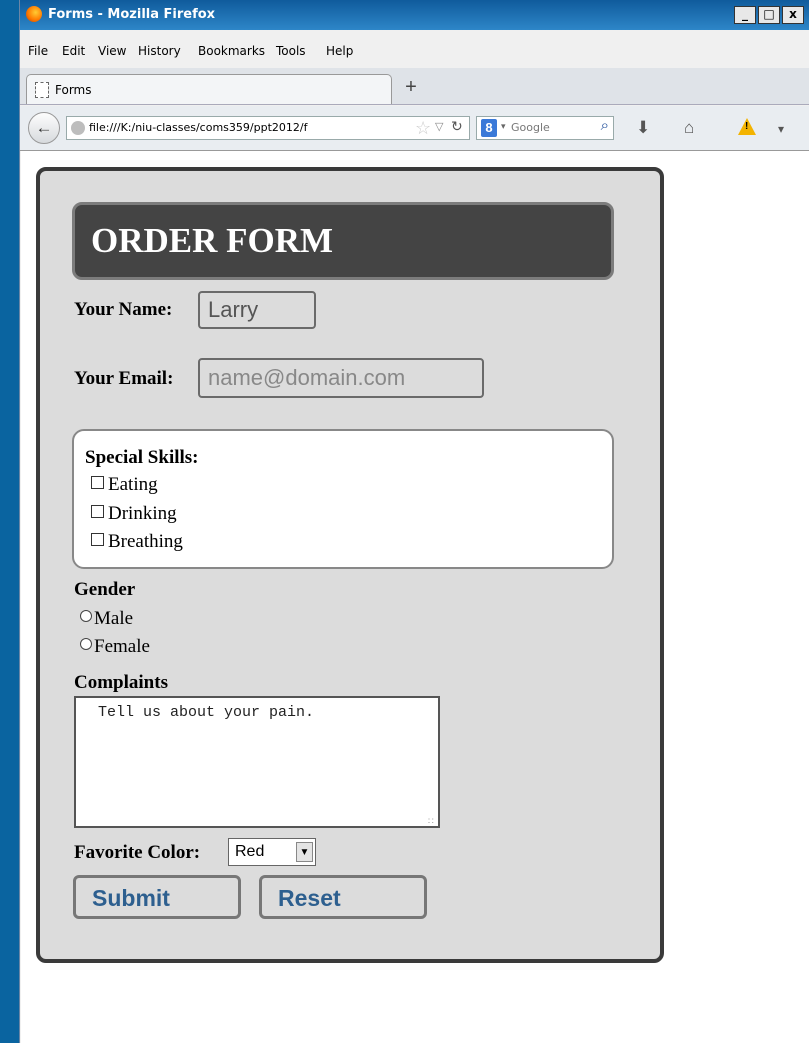 This screenshot has height=1043, width=809. Describe the element at coordinates (605, 125) in the screenshot. I see `search-icon: ⌕` at that location.